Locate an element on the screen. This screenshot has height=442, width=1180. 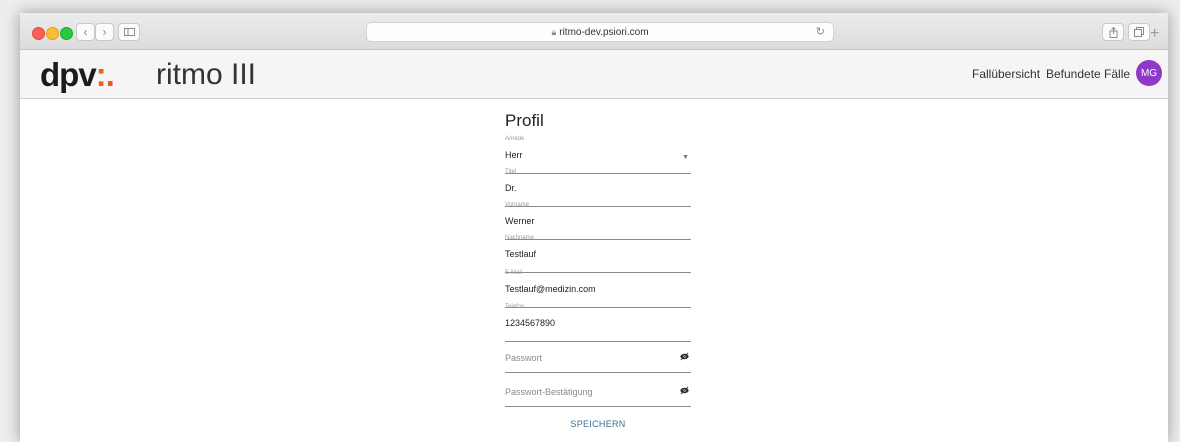
field-label: Nachname is located at coordinates (520, 238).